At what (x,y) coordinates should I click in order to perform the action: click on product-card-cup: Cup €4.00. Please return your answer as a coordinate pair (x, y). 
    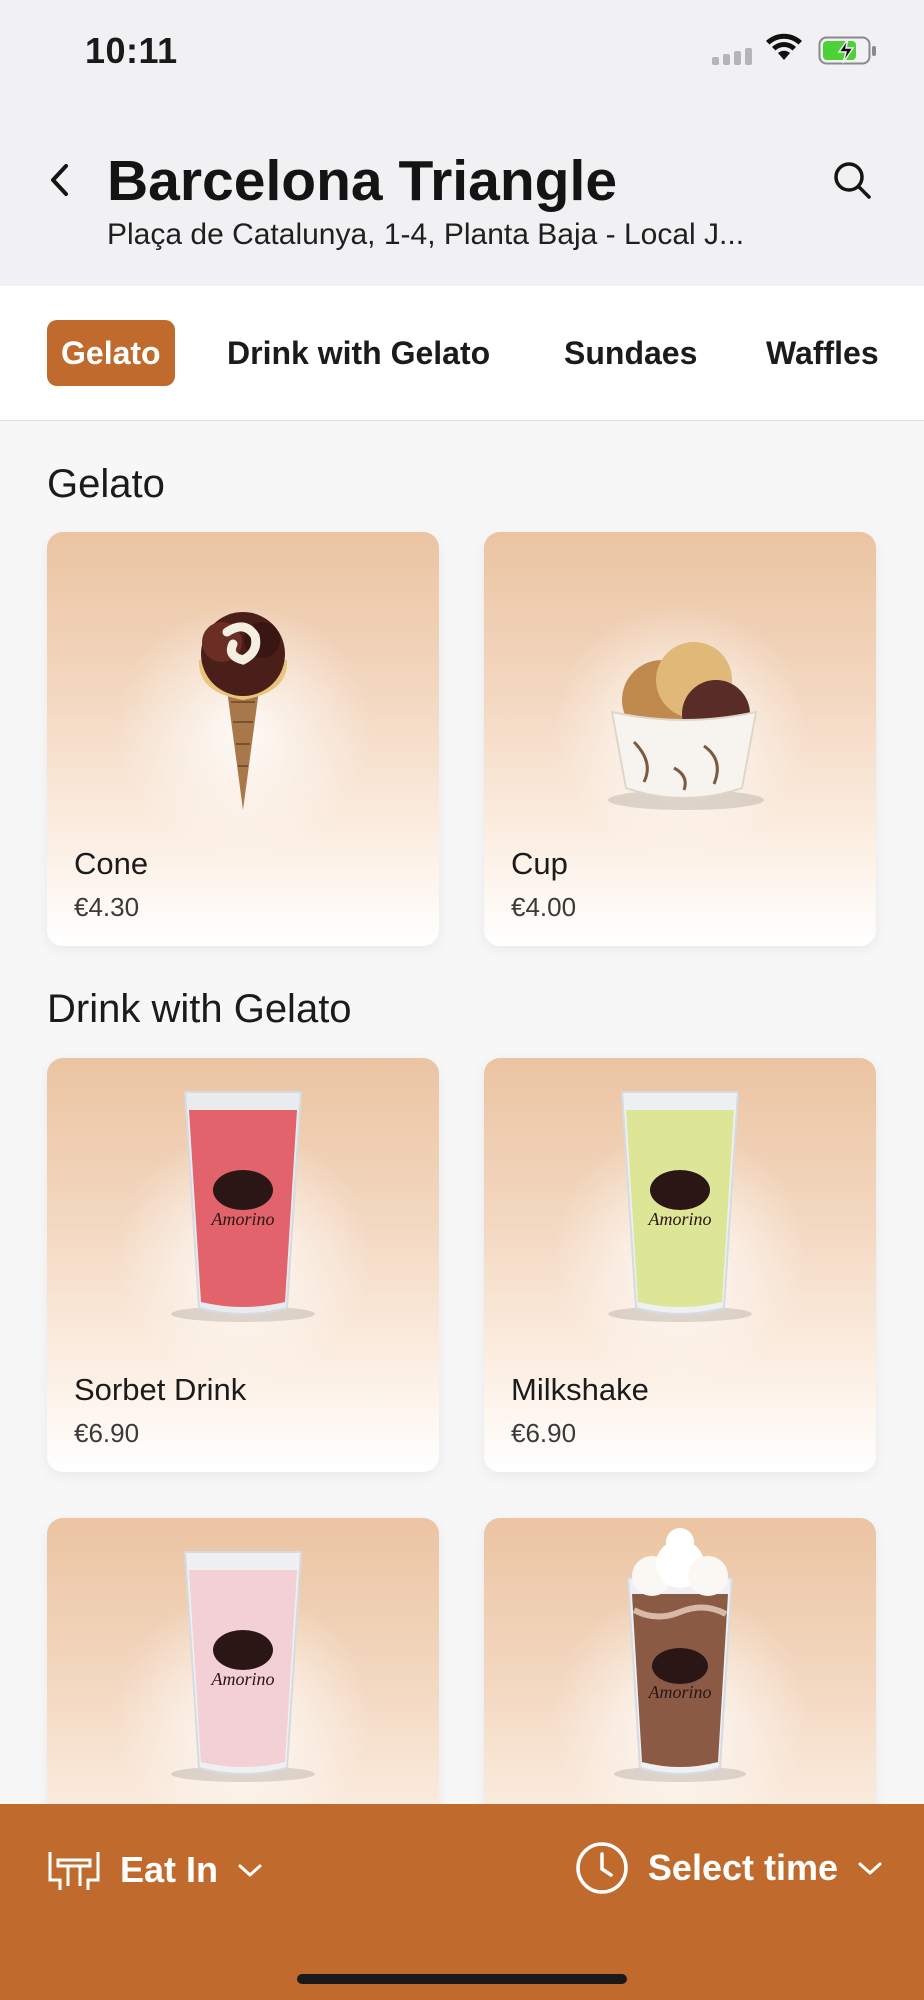
    Looking at the image, I should click on (680, 739).